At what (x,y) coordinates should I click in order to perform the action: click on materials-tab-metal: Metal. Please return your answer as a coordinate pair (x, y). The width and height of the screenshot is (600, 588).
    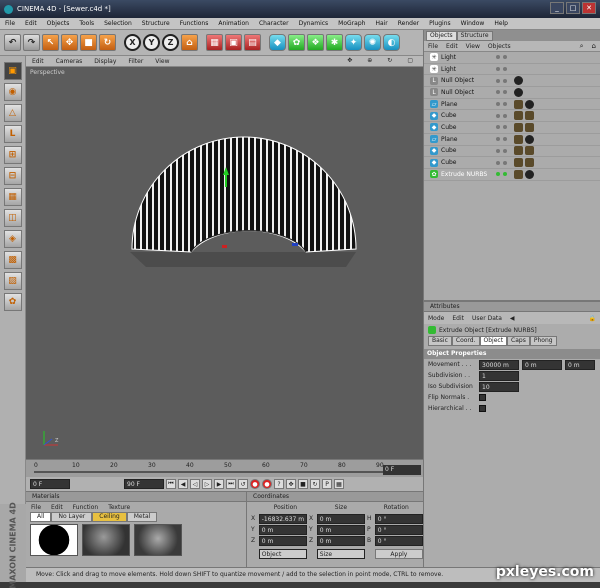
    Looking at the image, I should click on (142, 517).